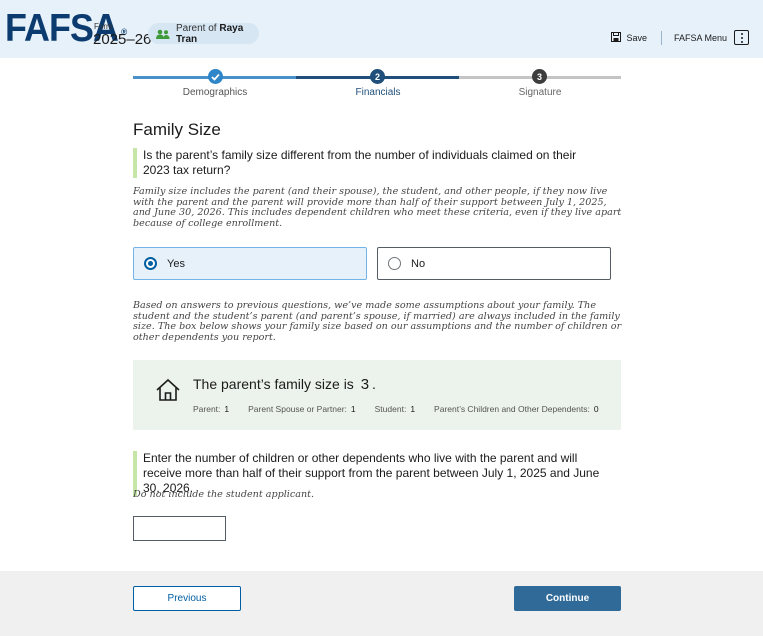 The width and height of the screenshot is (763, 636). Describe the element at coordinates (700, 37) in the screenshot. I see `menu-label: FAFSA Menu` at that location.